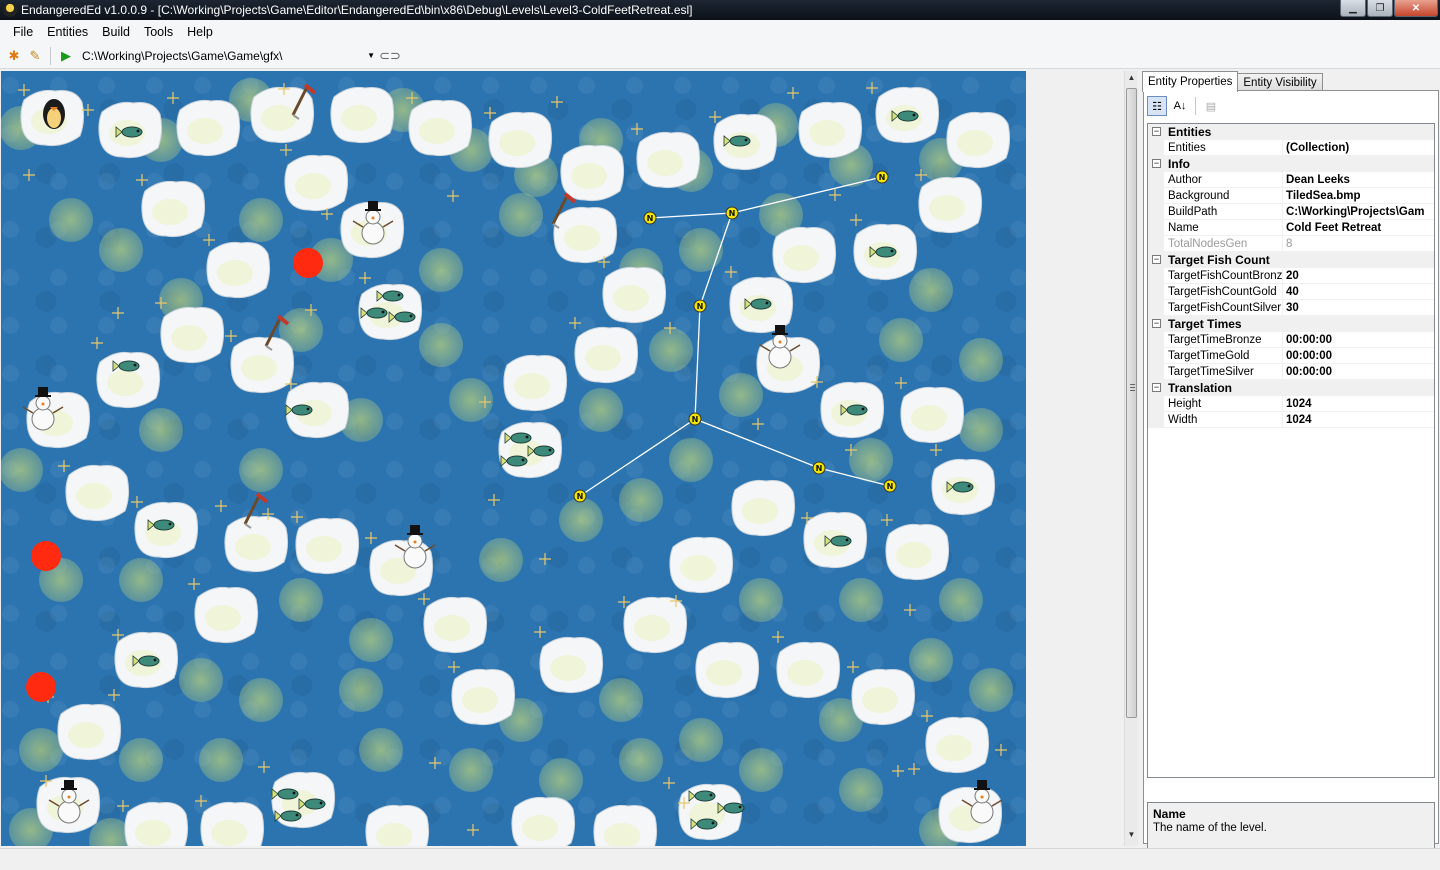 This screenshot has height=870, width=1440. Describe the element at coordinates (46, 556) in the screenshot. I see `hazard-hole` at that location.